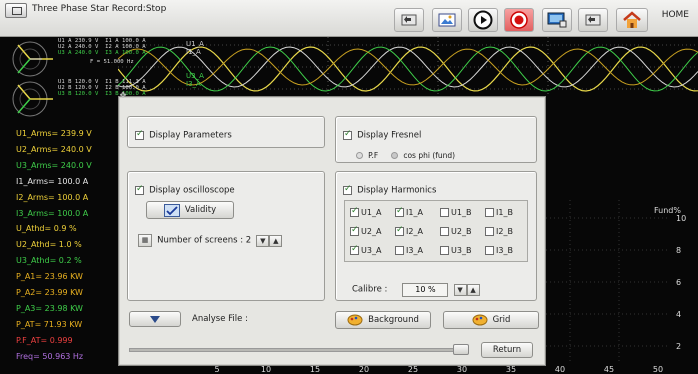 This screenshot has height=374, width=698. Describe the element at coordinates (49, 292) in the screenshot. I see `measurement-value: P_A2= 23.99 KW` at that location.